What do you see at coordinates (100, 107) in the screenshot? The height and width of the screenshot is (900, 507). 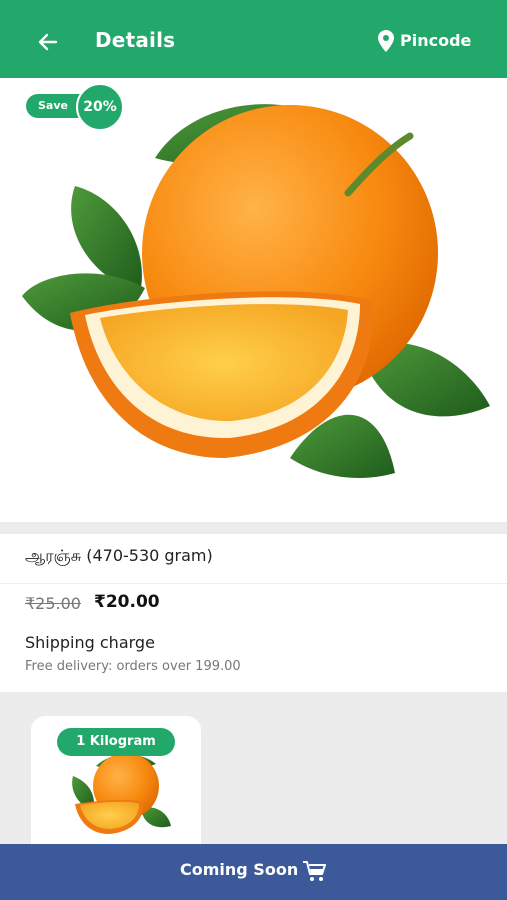 I see `discount-badge: 20%` at bounding box center [100, 107].